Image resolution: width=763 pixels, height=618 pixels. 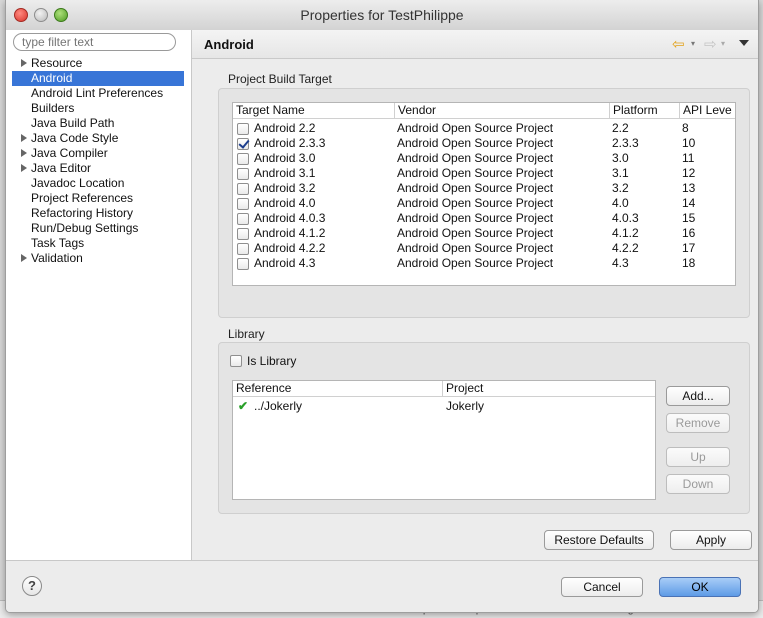 I want to click on move-down-button: Down, so click(x=698, y=484).